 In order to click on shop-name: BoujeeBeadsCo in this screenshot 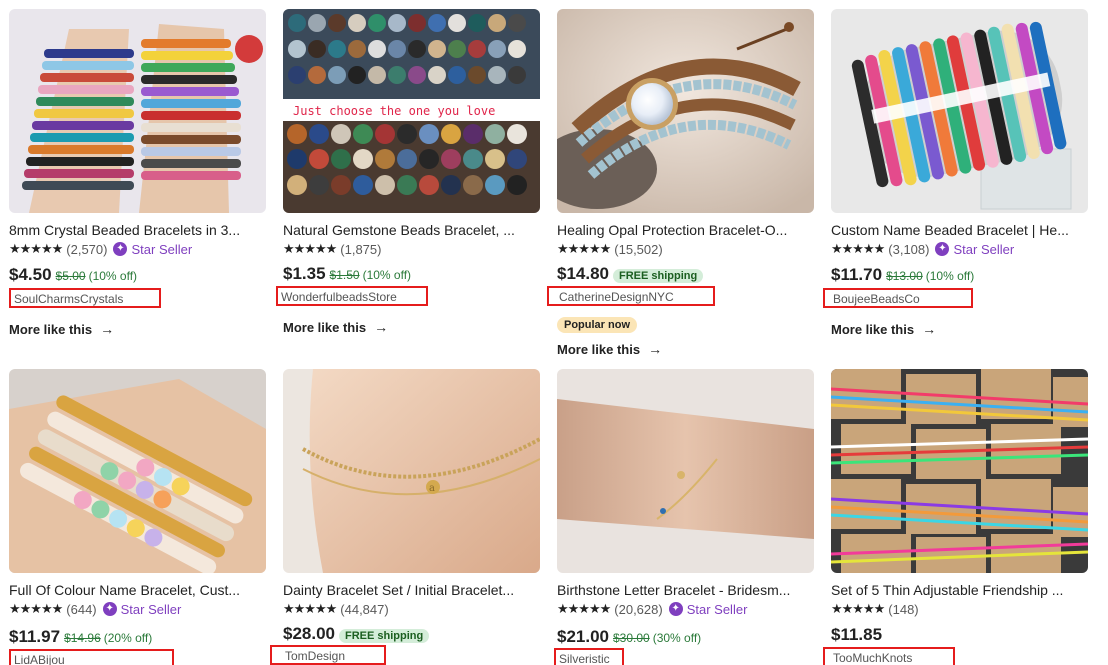, I will do `click(898, 298)`.